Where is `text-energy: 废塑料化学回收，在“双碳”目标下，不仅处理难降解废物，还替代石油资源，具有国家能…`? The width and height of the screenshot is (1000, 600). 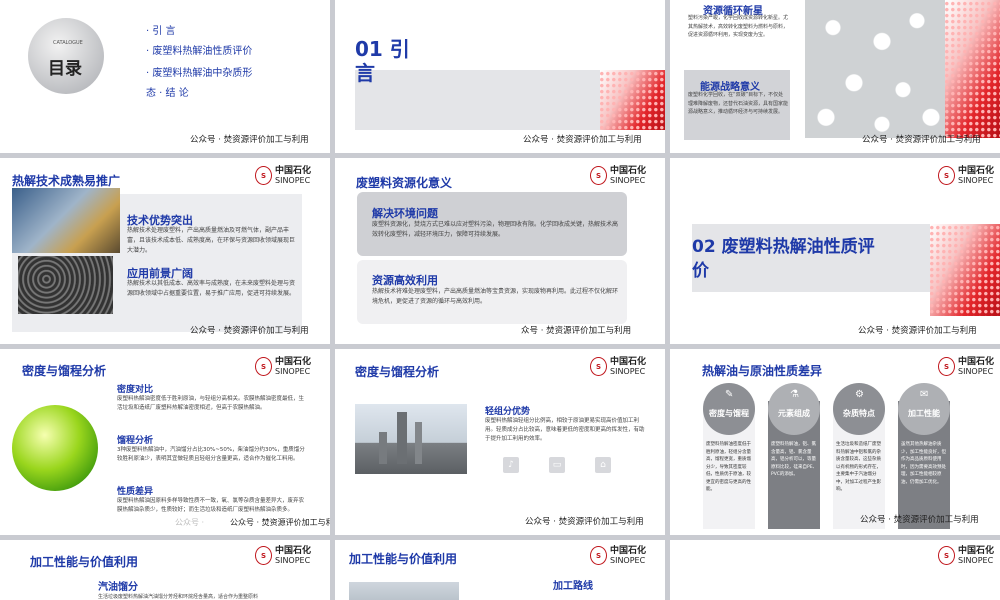 text-energy: 废塑料化学回收，在“双碳”目标下，不仅处理难降解废物，还替代石油资源，具有国家能… is located at coordinates (738, 103).